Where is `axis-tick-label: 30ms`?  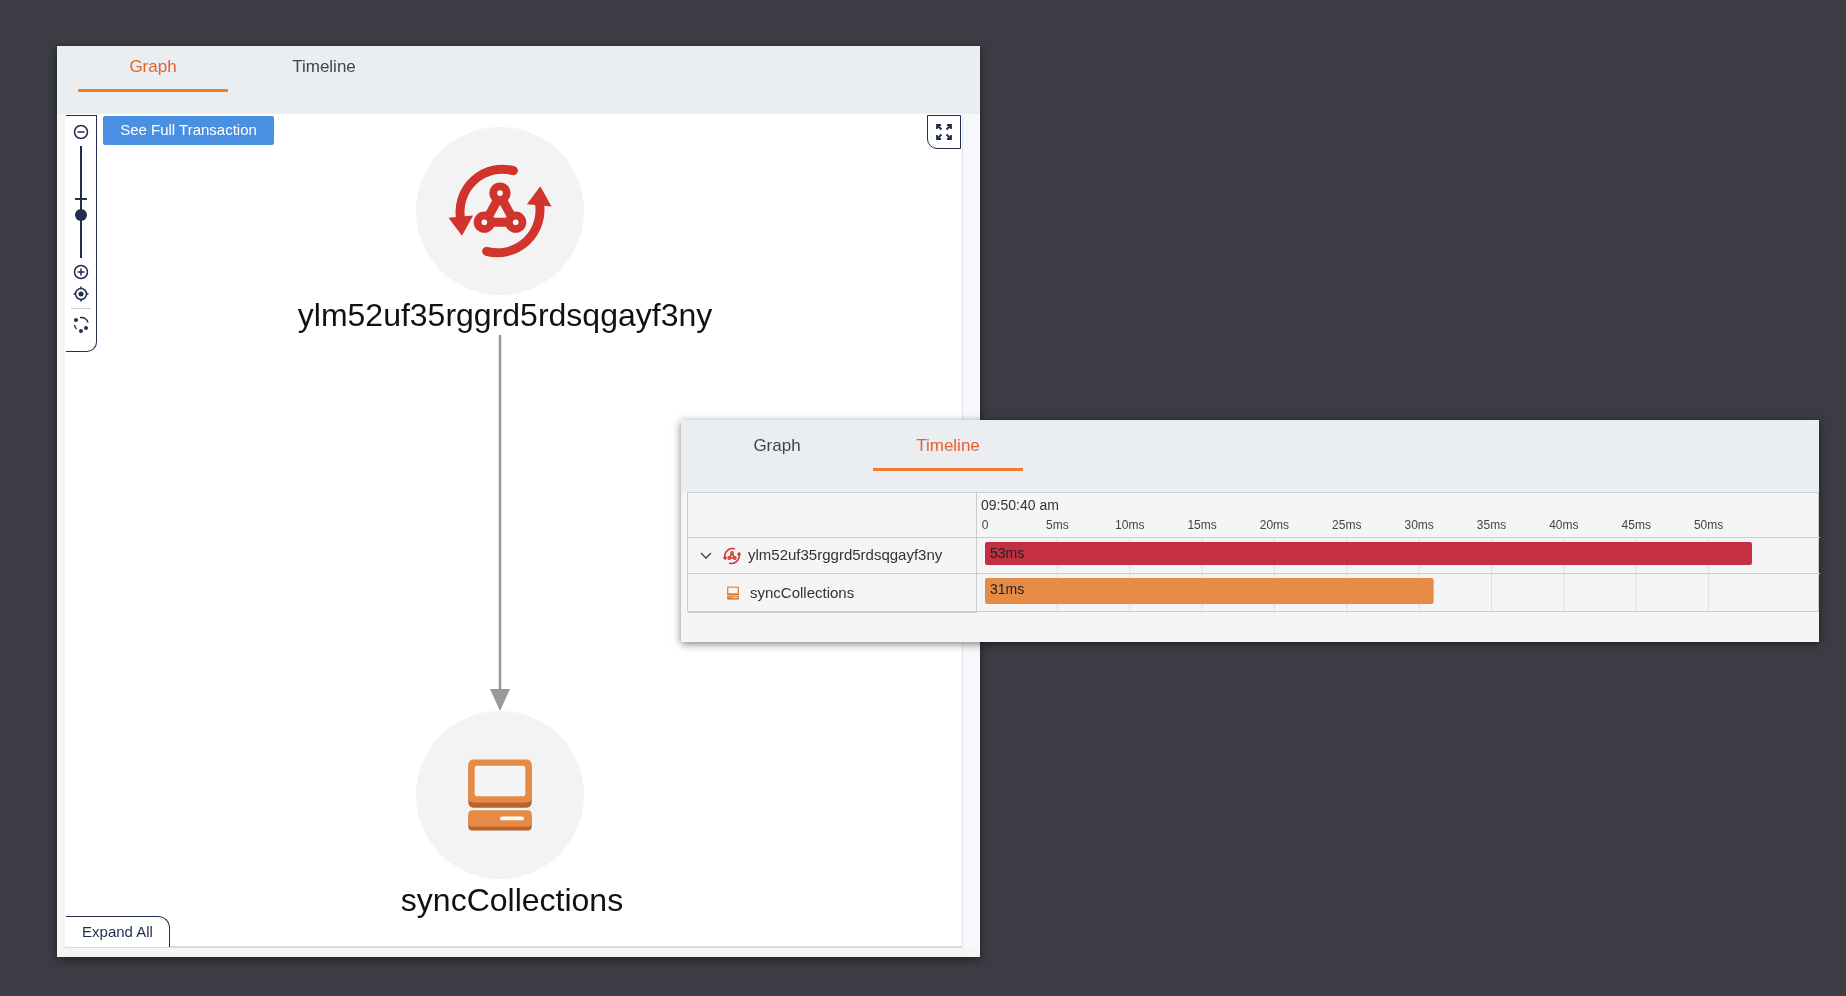 axis-tick-label: 30ms is located at coordinates (1419, 525).